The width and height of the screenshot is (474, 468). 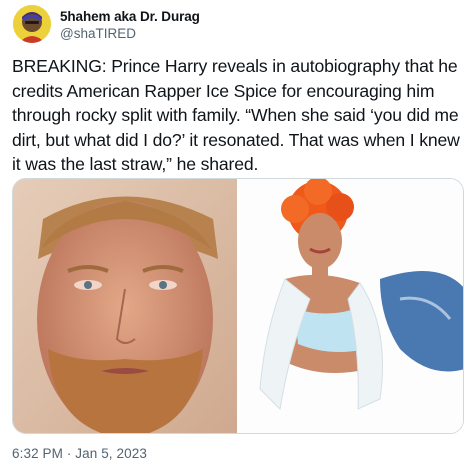 I want to click on avatar, so click(x=32, y=24).